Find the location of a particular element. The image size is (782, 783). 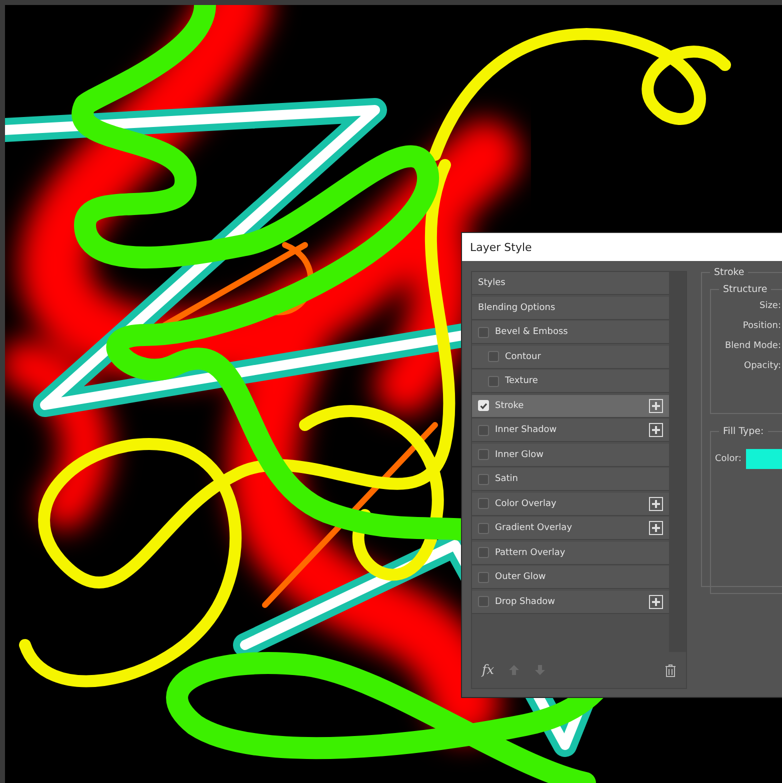

field-label: Opacity: is located at coordinates (762, 366).